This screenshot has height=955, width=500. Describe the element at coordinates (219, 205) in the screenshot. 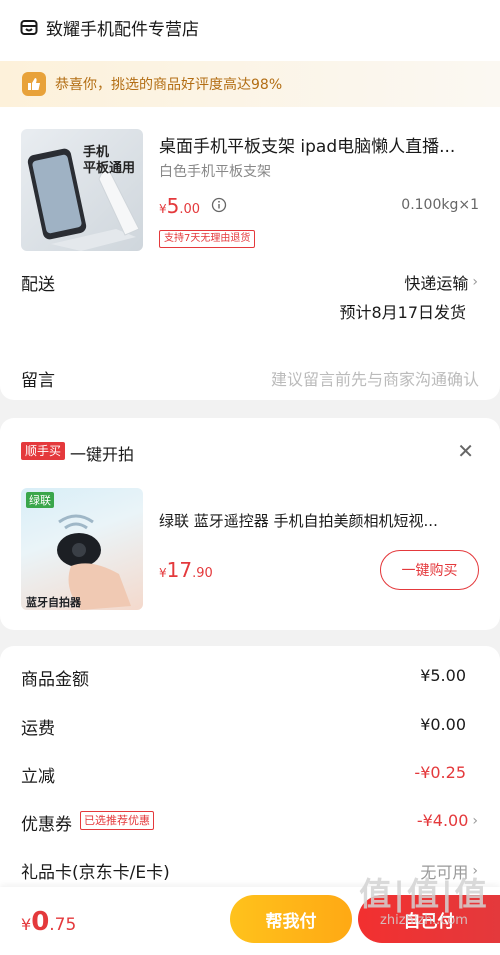

I see `info-icon` at that location.